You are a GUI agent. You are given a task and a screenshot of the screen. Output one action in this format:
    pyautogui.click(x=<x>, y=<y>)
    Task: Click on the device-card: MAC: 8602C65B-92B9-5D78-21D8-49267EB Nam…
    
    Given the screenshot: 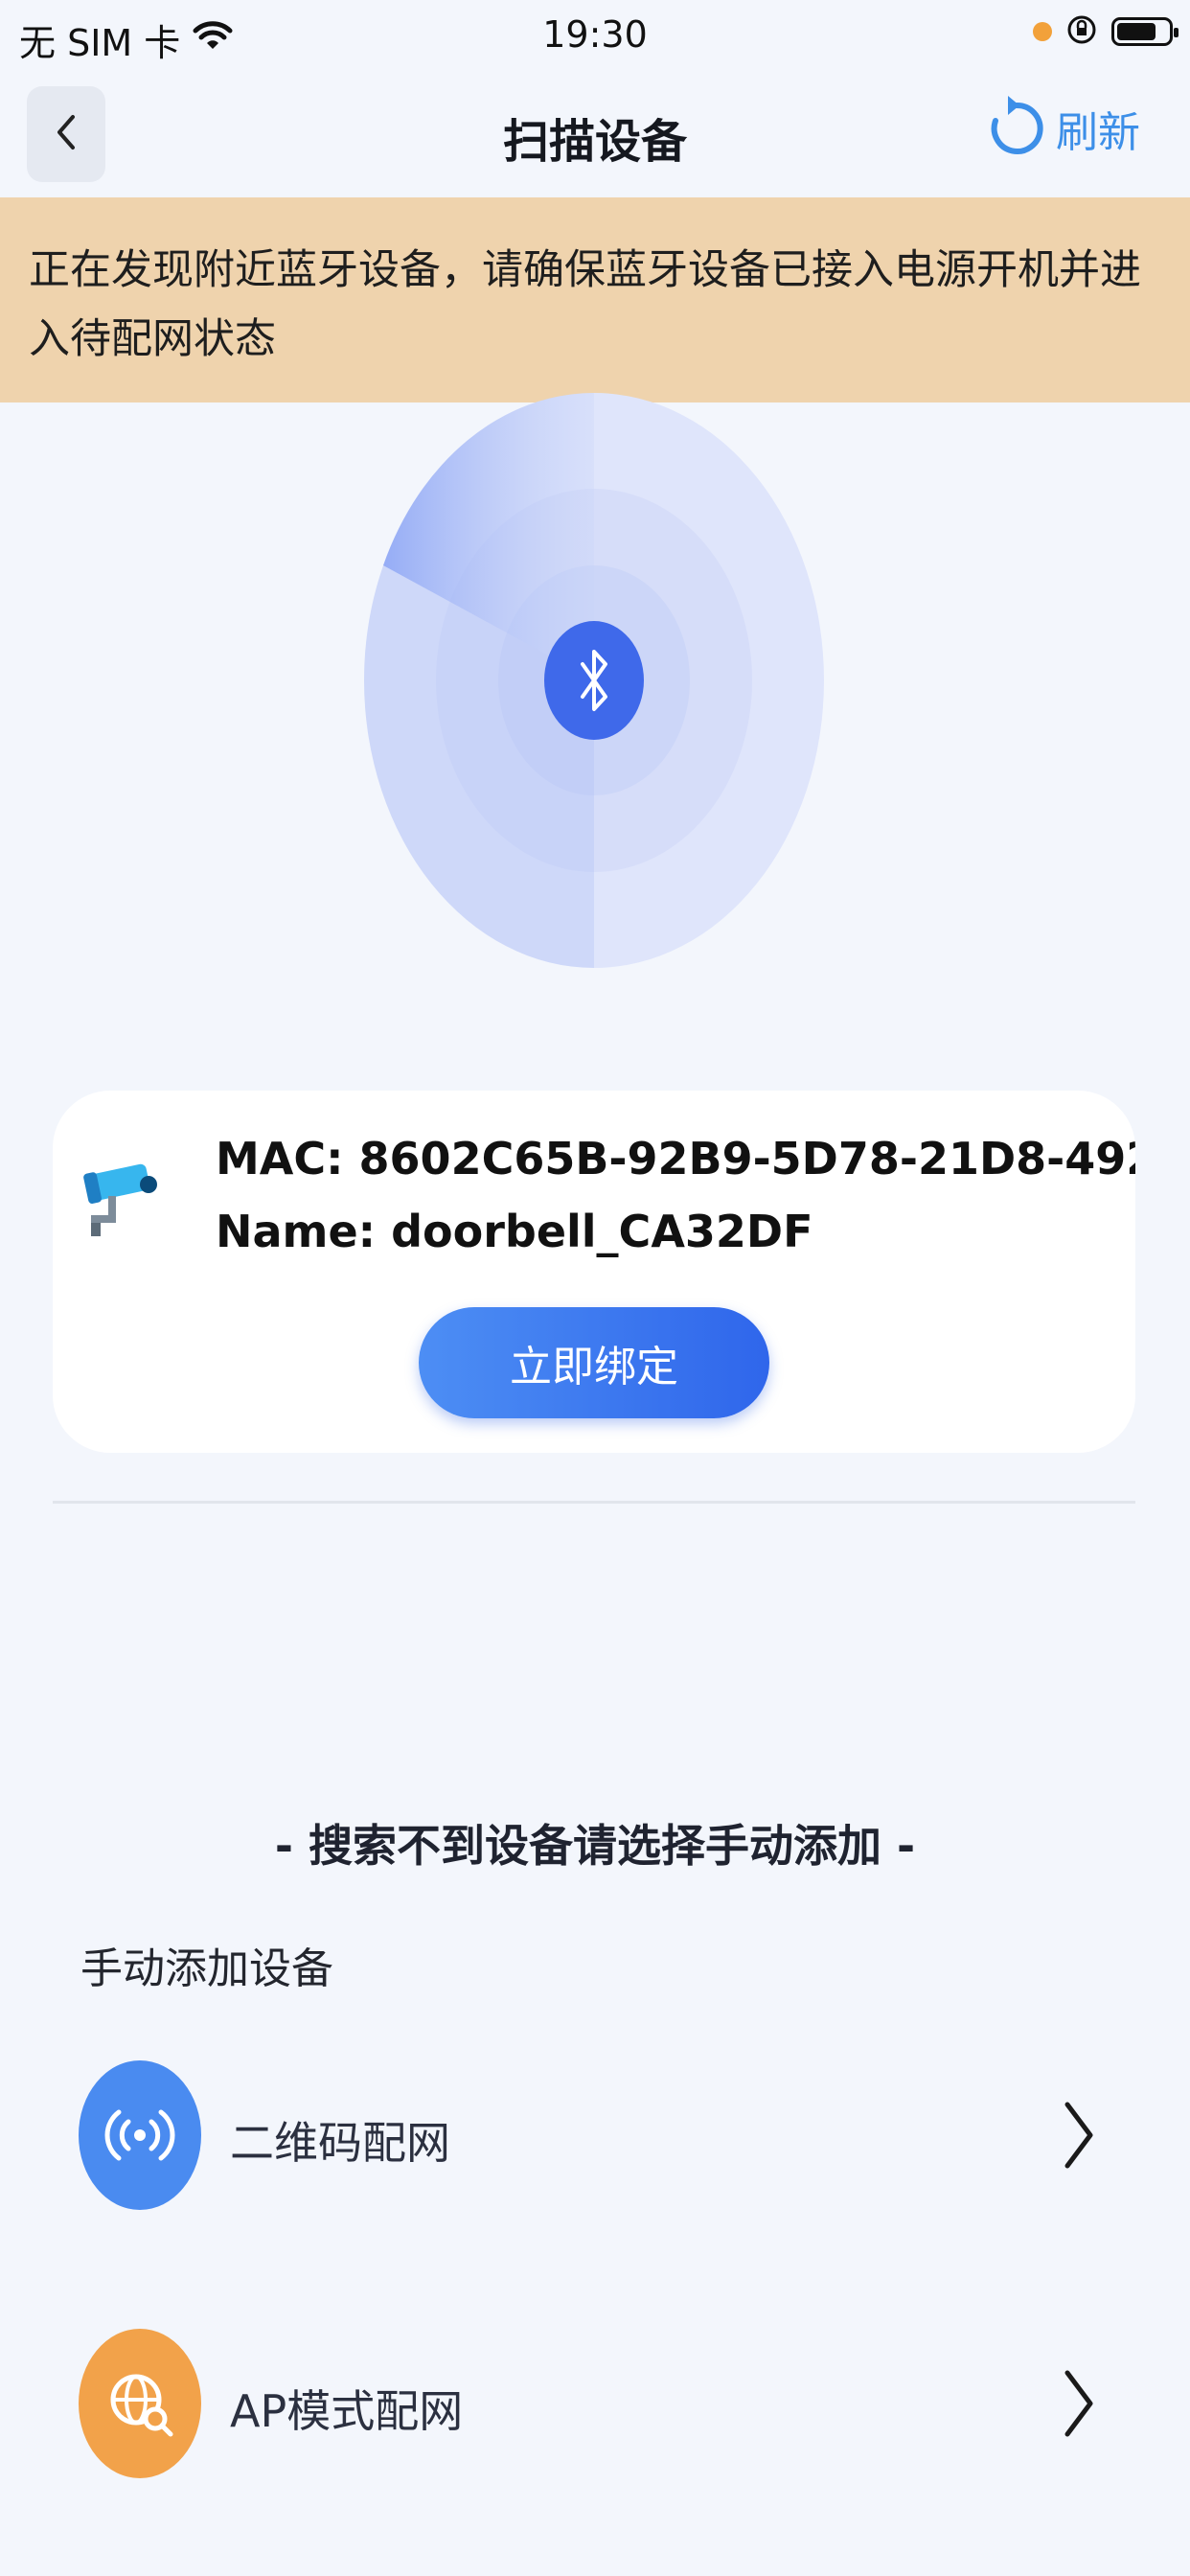 What is the action you would take?
    pyautogui.click(x=594, y=1272)
    